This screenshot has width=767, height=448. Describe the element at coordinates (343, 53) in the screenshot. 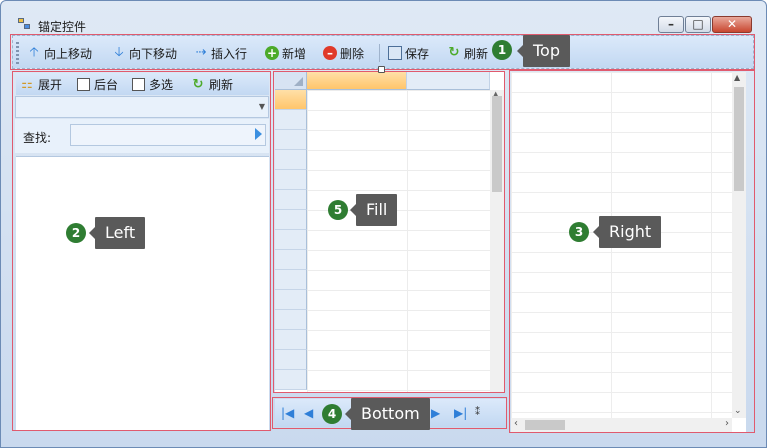

I see `delete-button: – 删除` at that location.